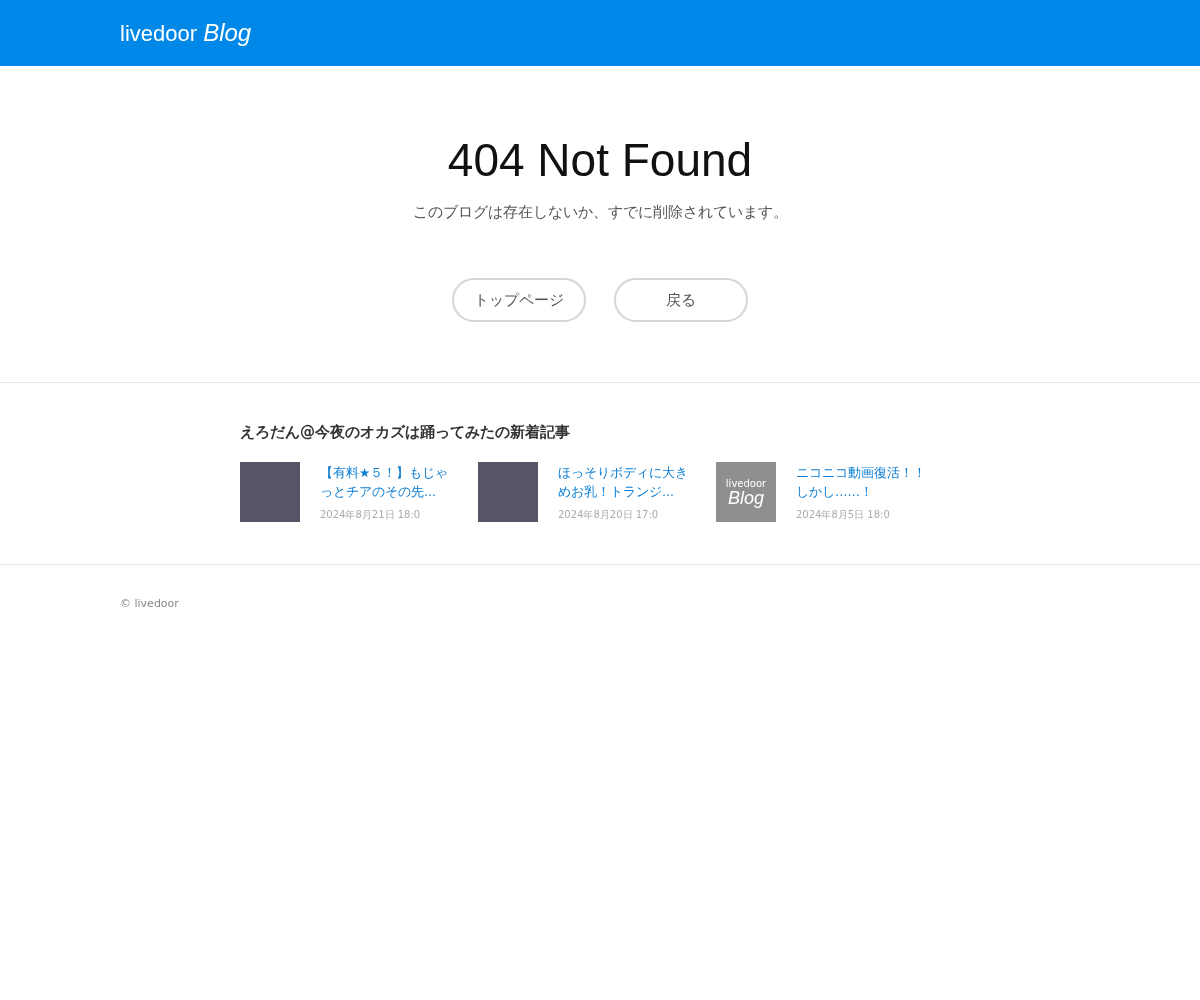 The height and width of the screenshot is (1000, 1200). I want to click on section-heading: えろだん@今夜のオカズは踊ってみたの新着記事, so click(405, 432).